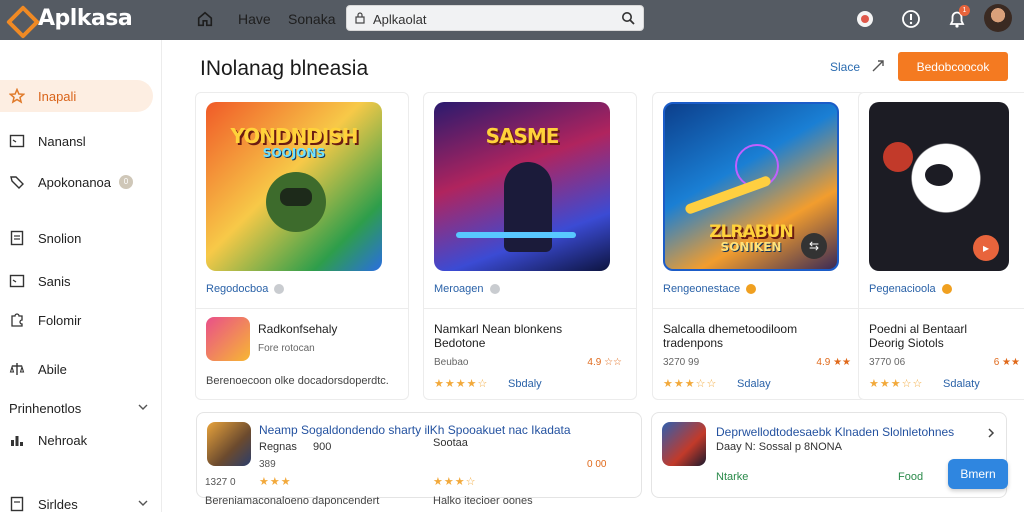 The height and width of the screenshot is (512, 1024). Describe the element at coordinates (450, 443) in the screenshot. I see `featured-subtitle-extra: Sootaa` at that location.